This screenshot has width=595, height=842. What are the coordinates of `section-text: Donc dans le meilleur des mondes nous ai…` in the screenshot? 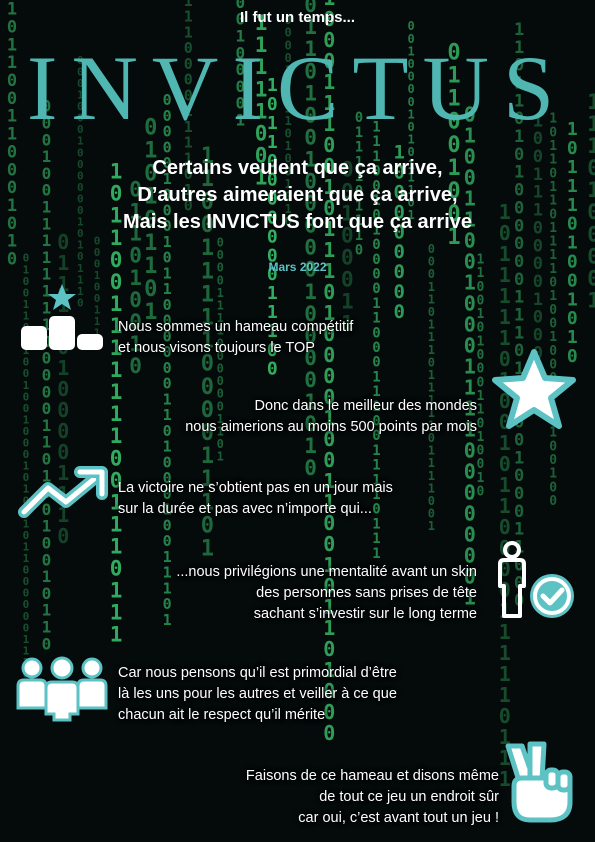 It's located at (331, 416).